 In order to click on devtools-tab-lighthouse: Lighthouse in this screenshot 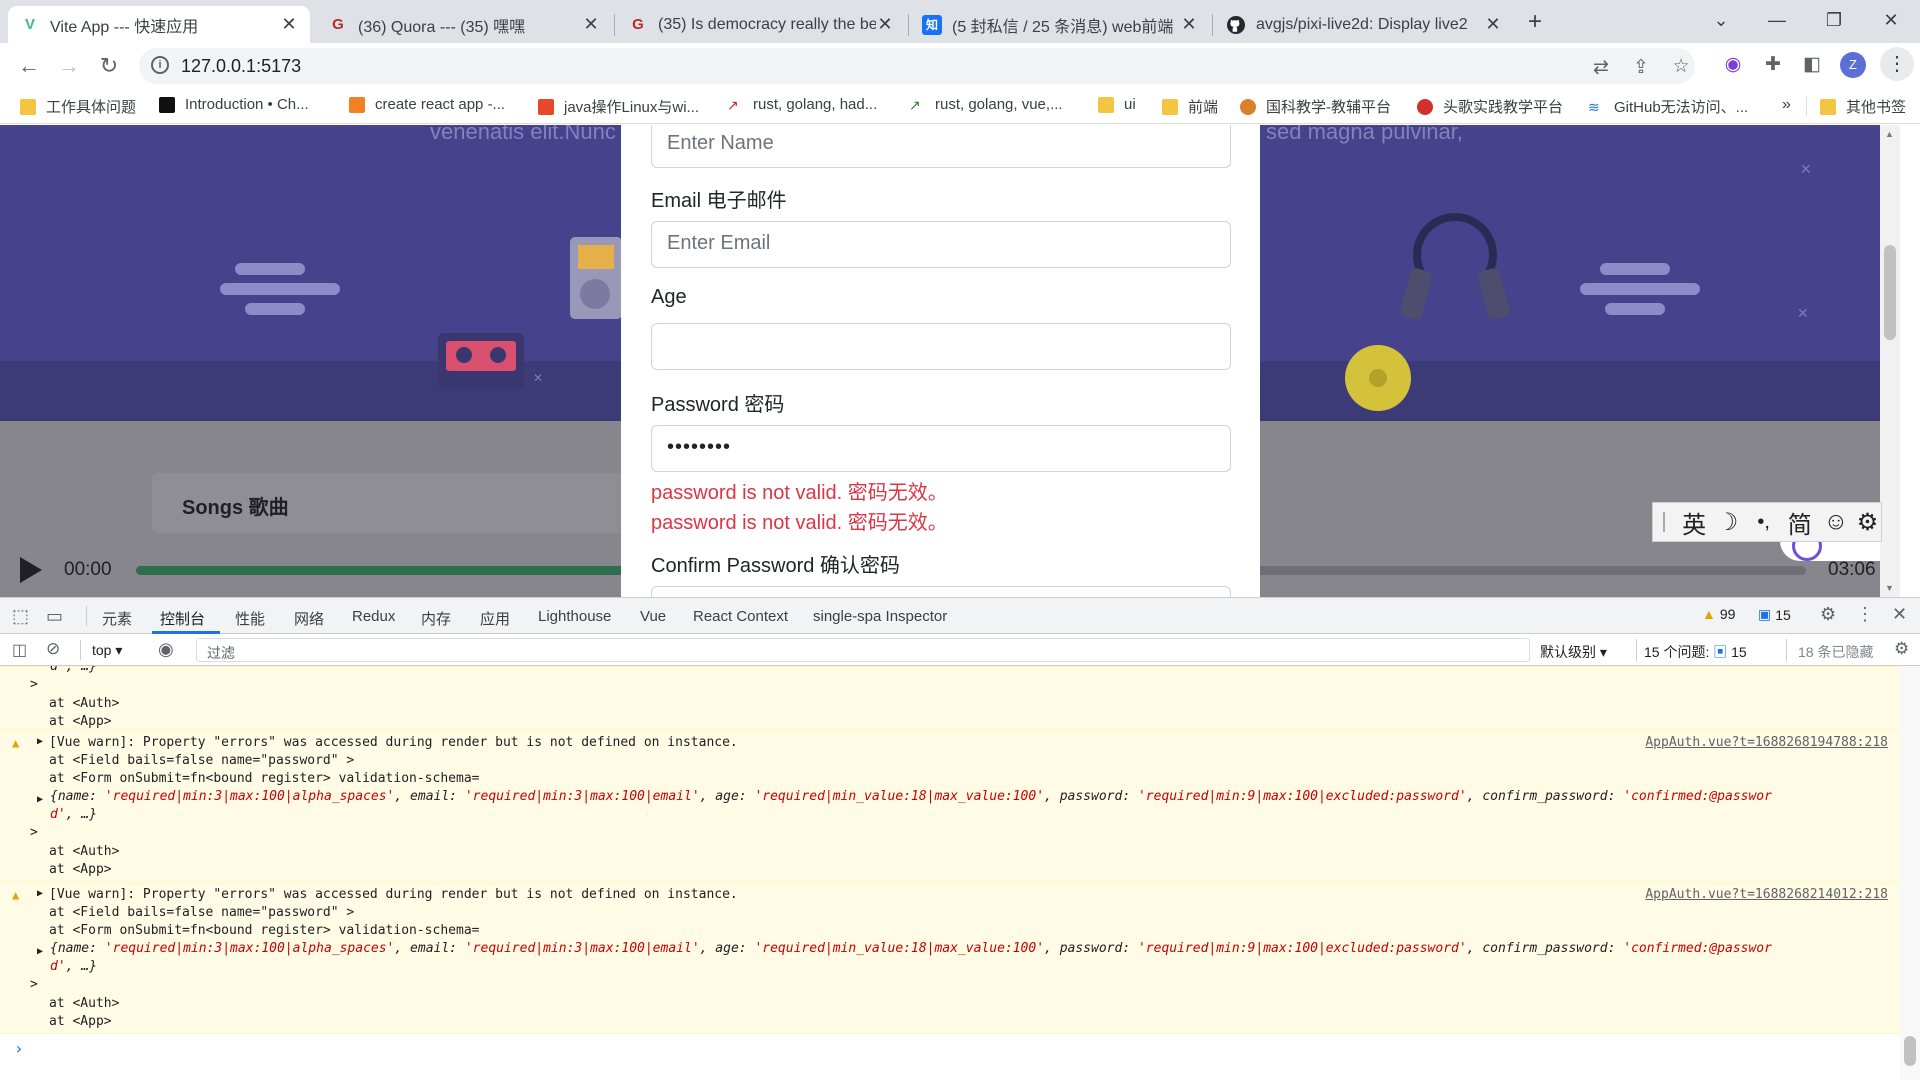, I will do `click(574, 616)`.